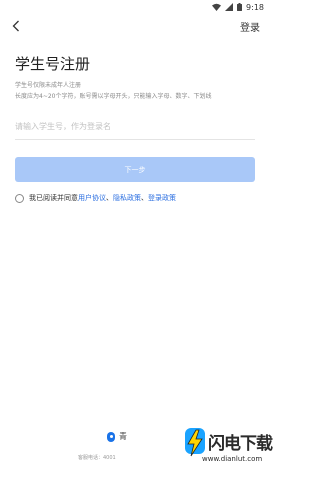  I want to click on back-button, so click(16, 26).